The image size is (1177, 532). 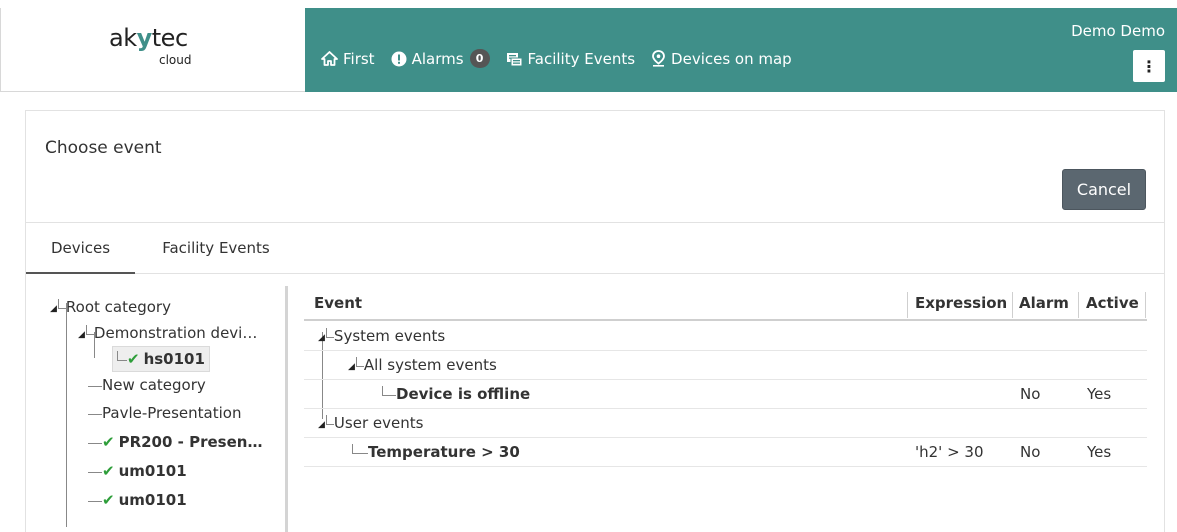 I want to click on nav-item-alarms-label: Alarms, so click(x=437, y=58).